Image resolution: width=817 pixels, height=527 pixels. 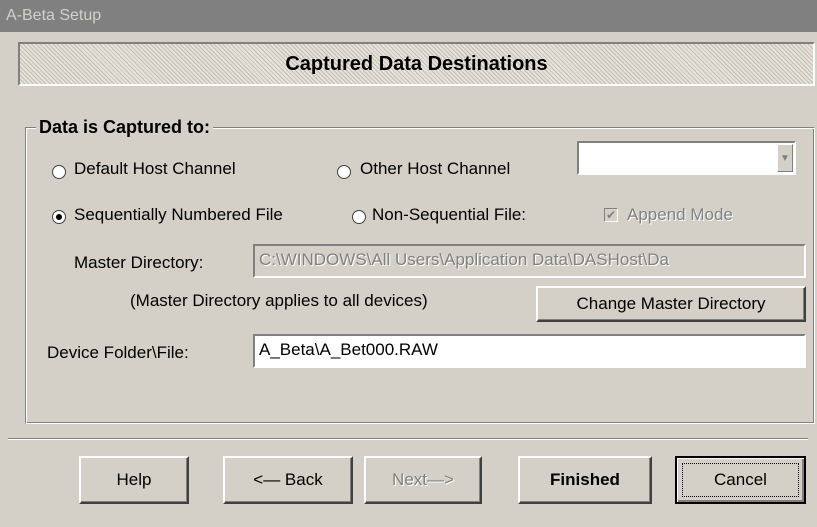 I want to click on page-header: Captured Data Destinations, so click(x=416, y=64).